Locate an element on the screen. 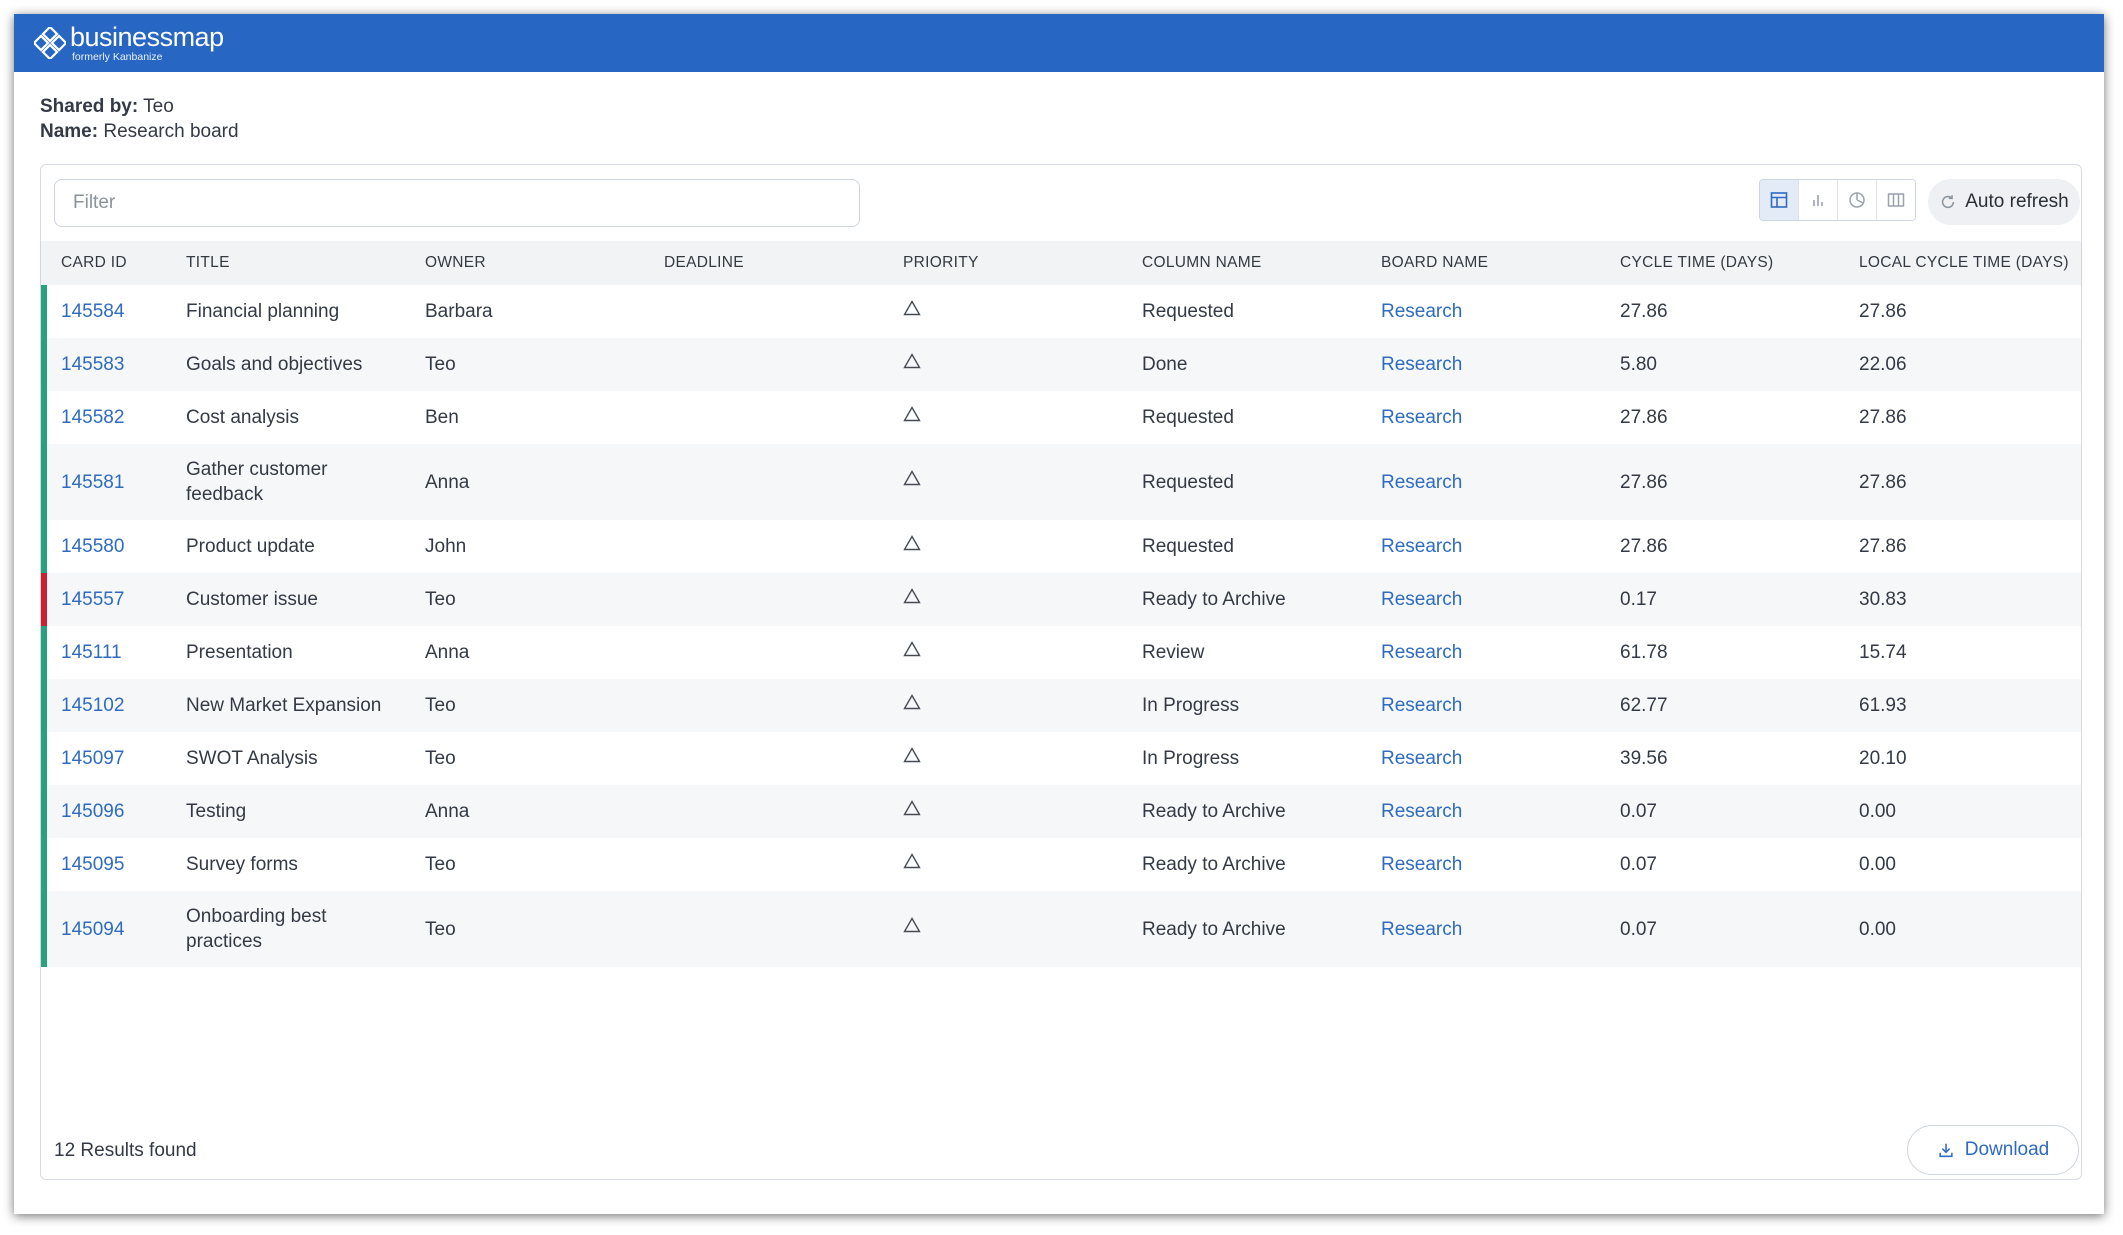 The width and height of the screenshot is (2123, 1235). brand-logo: businessmap formerly Kanbanize is located at coordinates (129, 43).